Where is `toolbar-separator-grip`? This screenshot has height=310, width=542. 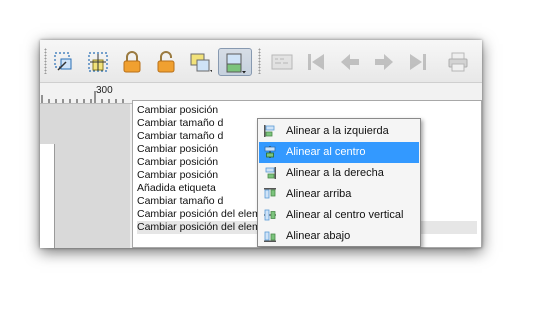 toolbar-separator-grip is located at coordinates (259, 61).